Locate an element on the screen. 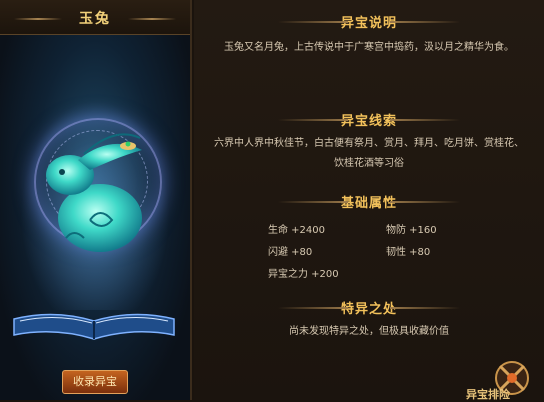 This screenshot has width=544, height=402. special-text: 尚未发现特异之处，但极具收藏价值 is located at coordinates (369, 331).